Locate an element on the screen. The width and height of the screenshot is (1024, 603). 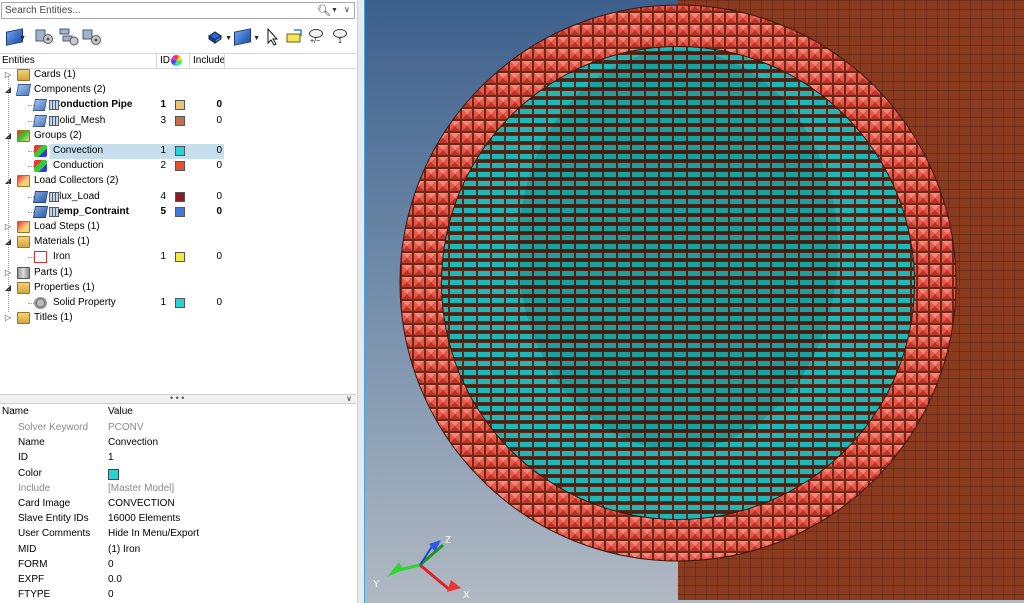
tree-entity-row: Iron 1 0 is located at coordinates (178, 257).